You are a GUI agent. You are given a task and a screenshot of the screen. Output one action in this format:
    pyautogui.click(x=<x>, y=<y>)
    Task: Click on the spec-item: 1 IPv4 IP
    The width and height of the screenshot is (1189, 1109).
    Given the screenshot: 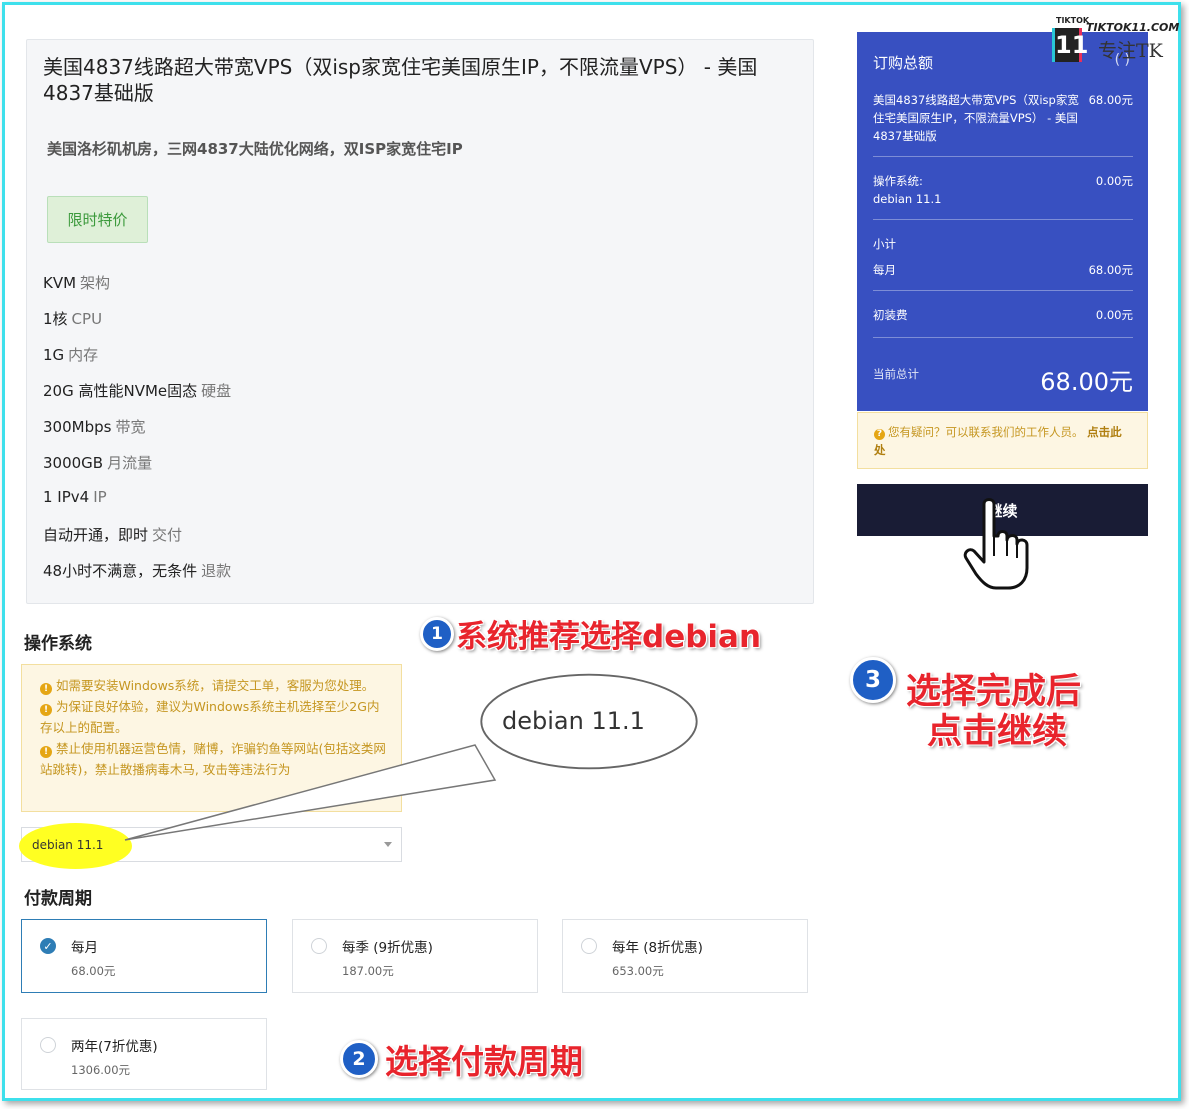 What is the action you would take?
    pyautogui.click(x=75, y=497)
    